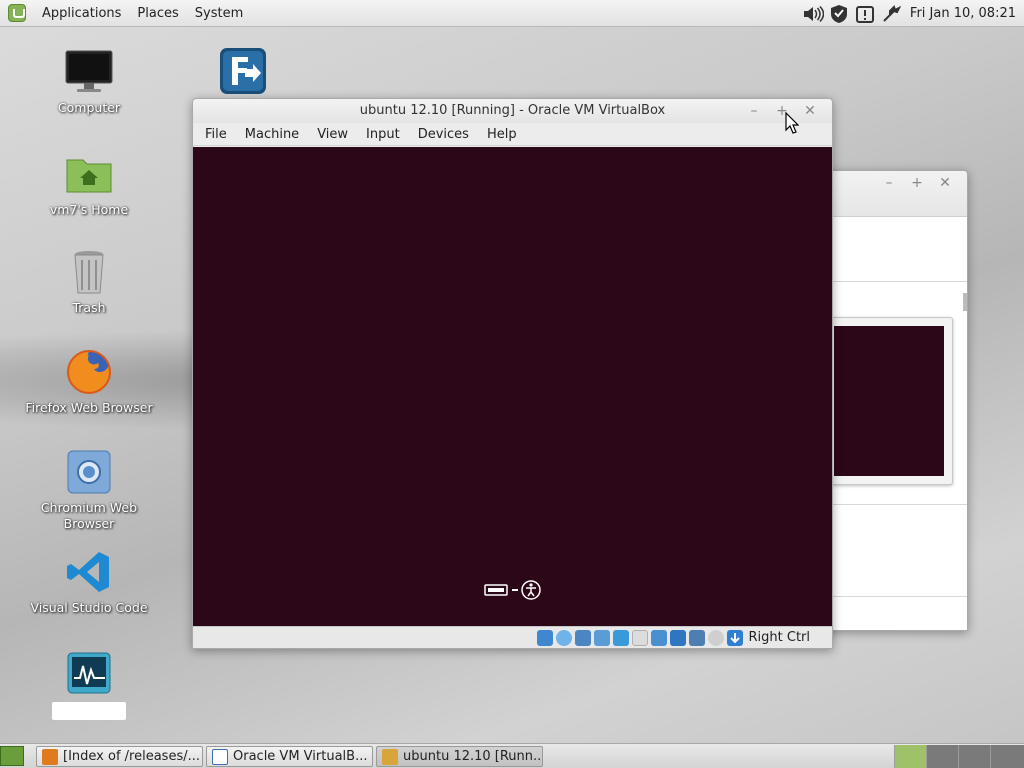 The image size is (1024, 768). Describe the element at coordinates (889, 183) in the screenshot. I see `bg-minimize-button: –` at that location.